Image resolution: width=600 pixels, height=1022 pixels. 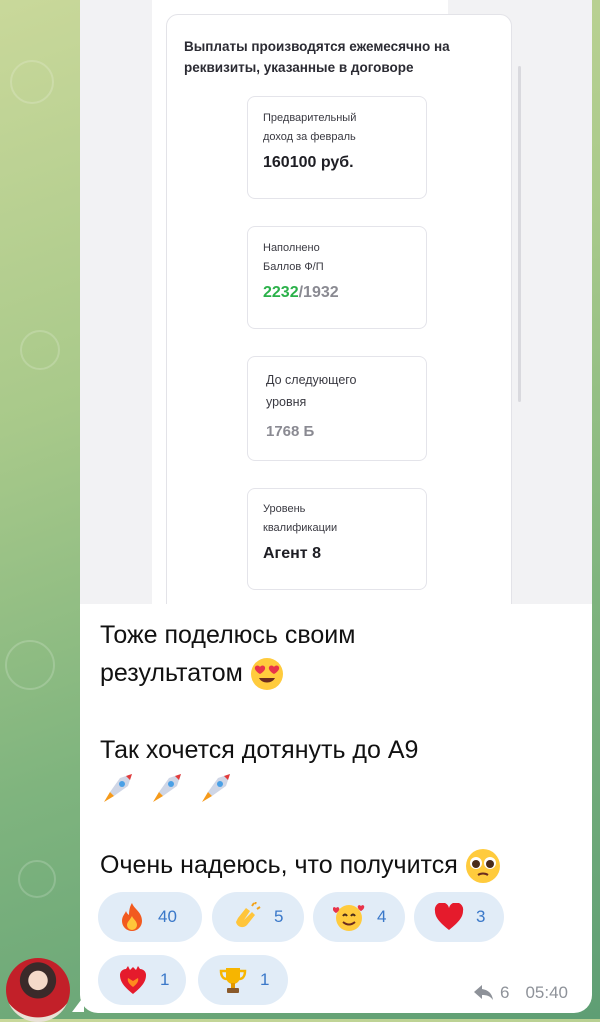 I want to click on smiling-face-with-hearts-emoji, so click(x=349, y=918).